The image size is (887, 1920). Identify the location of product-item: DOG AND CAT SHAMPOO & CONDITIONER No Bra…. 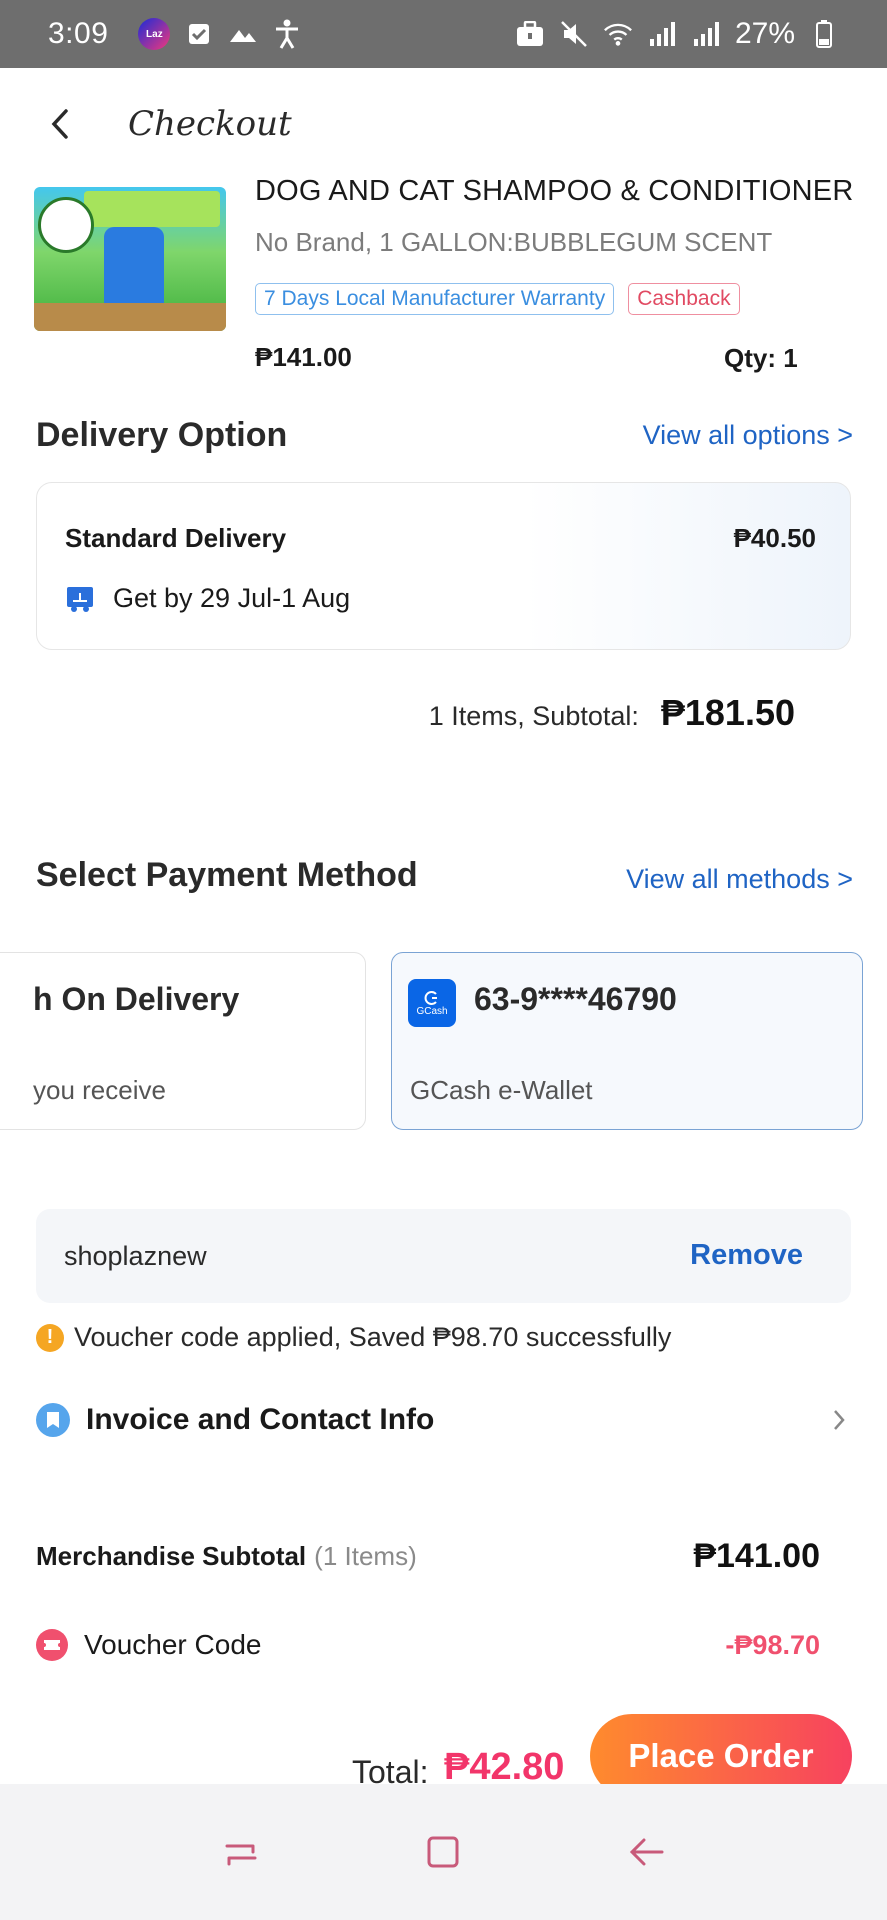
(443, 275).